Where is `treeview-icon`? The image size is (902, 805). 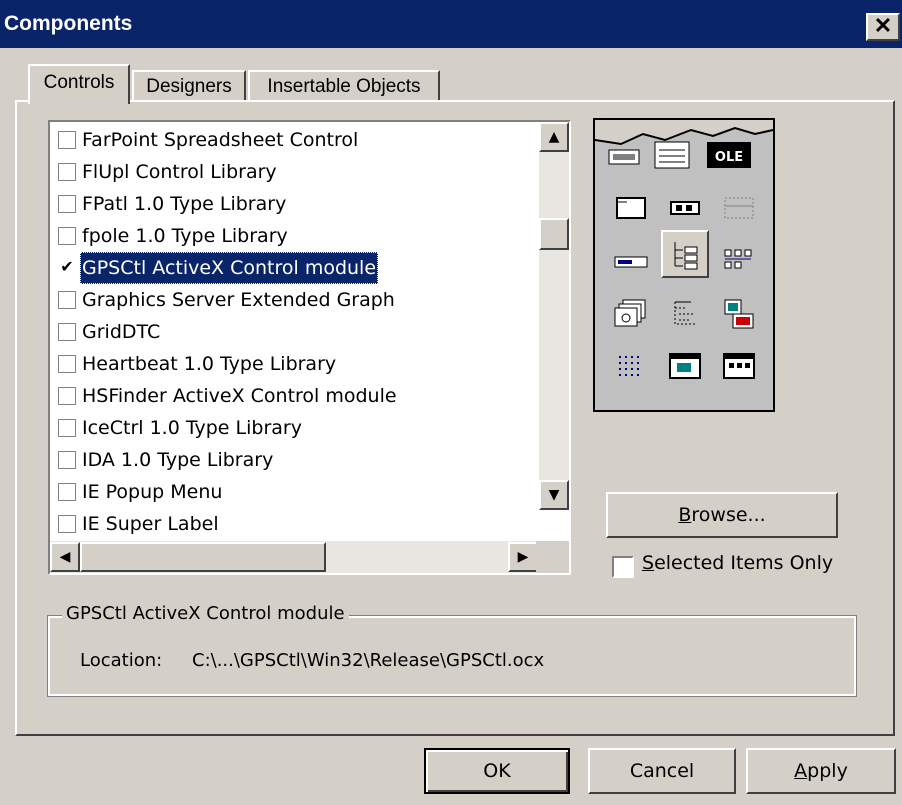
treeview-icon is located at coordinates (686, 256).